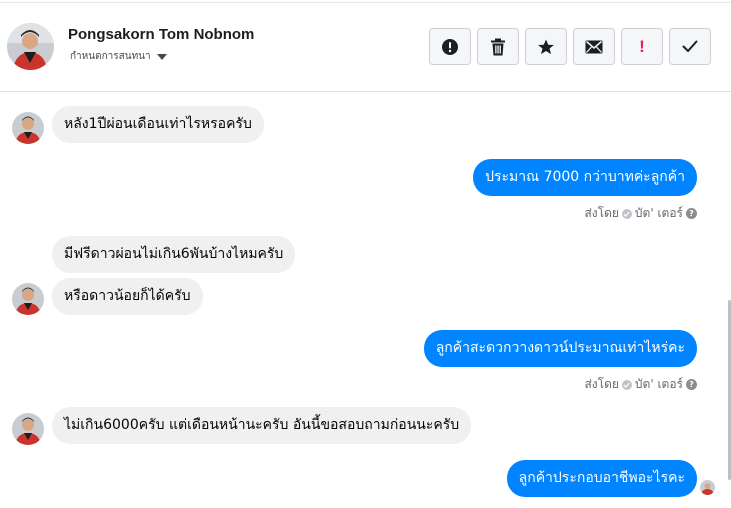  Describe the element at coordinates (707, 487) in the screenshot. I see `read-receipt-avatar` at that location.